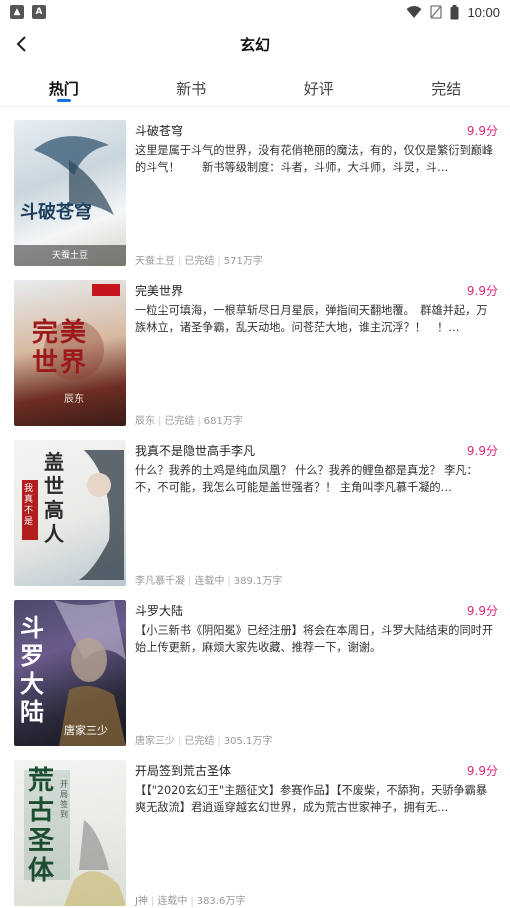 The width and height of the screenshot is (510, 908). Describe the element at coordinates (159, 291) in the screenshot. I see `book-title: 完美世界` at that location.